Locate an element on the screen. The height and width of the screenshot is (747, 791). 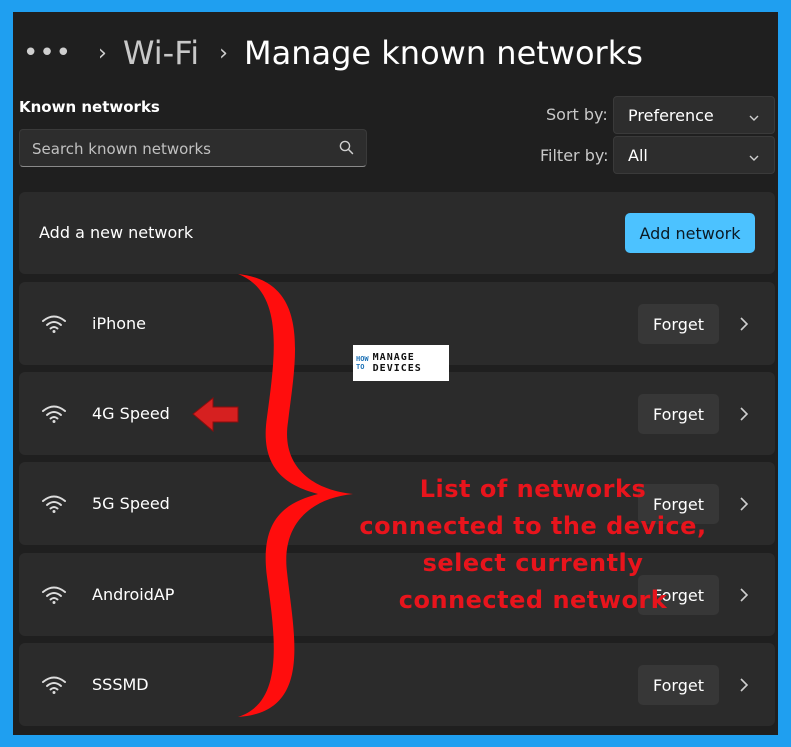
sort-by-dropdown: Preference is located at coordinates (694, 115).